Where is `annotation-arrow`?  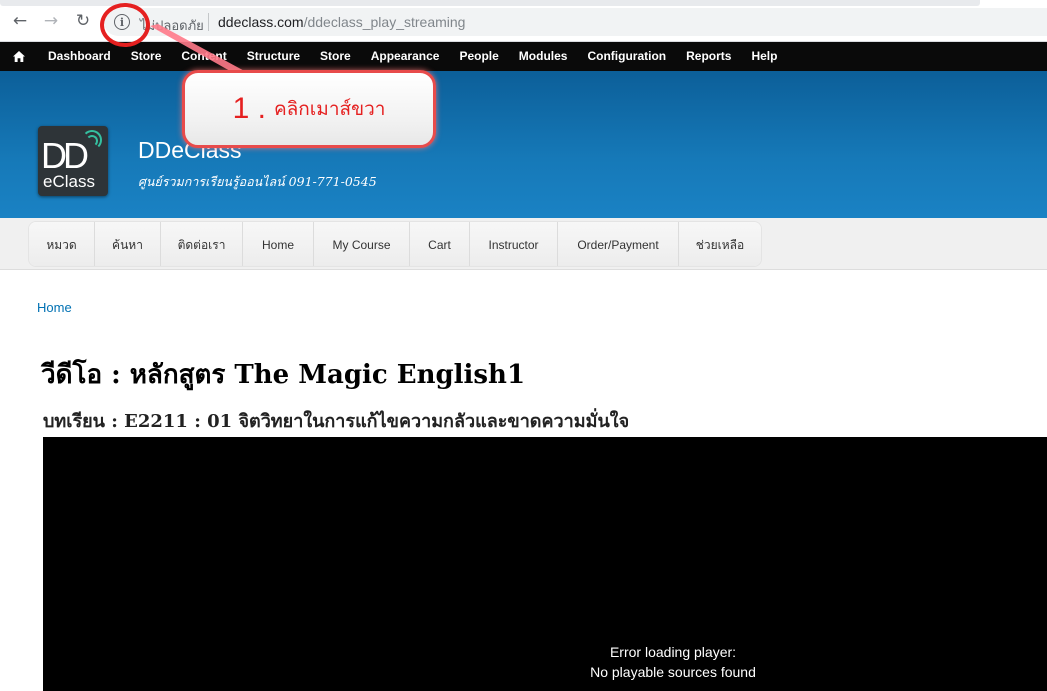 annotation-arrow is located at coordinates (211, 57).